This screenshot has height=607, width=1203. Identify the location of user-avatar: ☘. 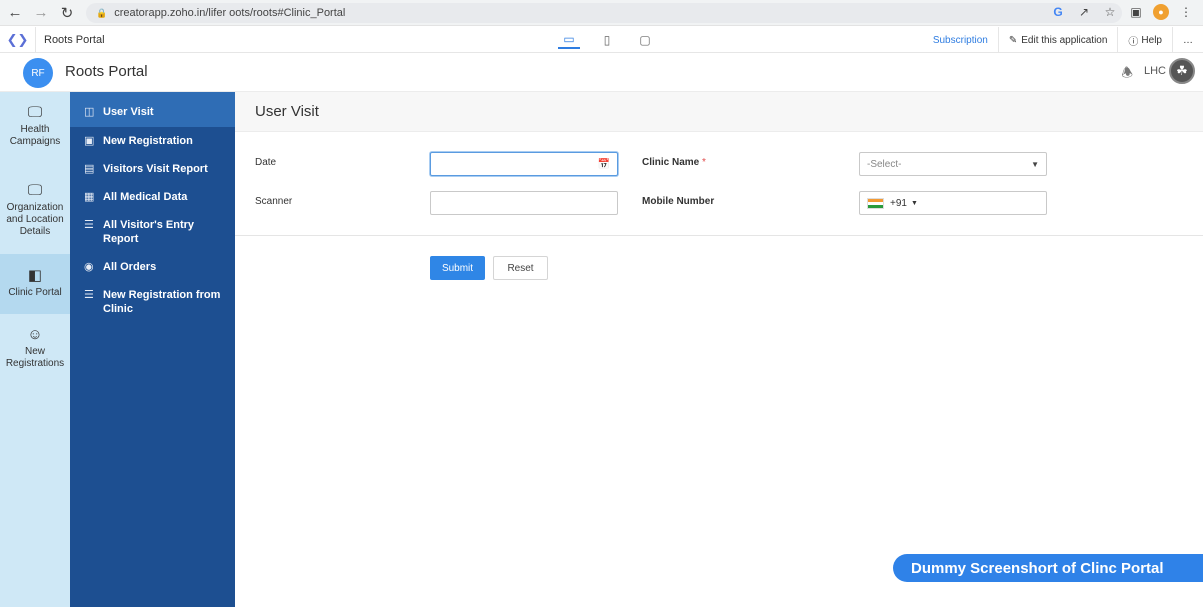
(1182, 71).